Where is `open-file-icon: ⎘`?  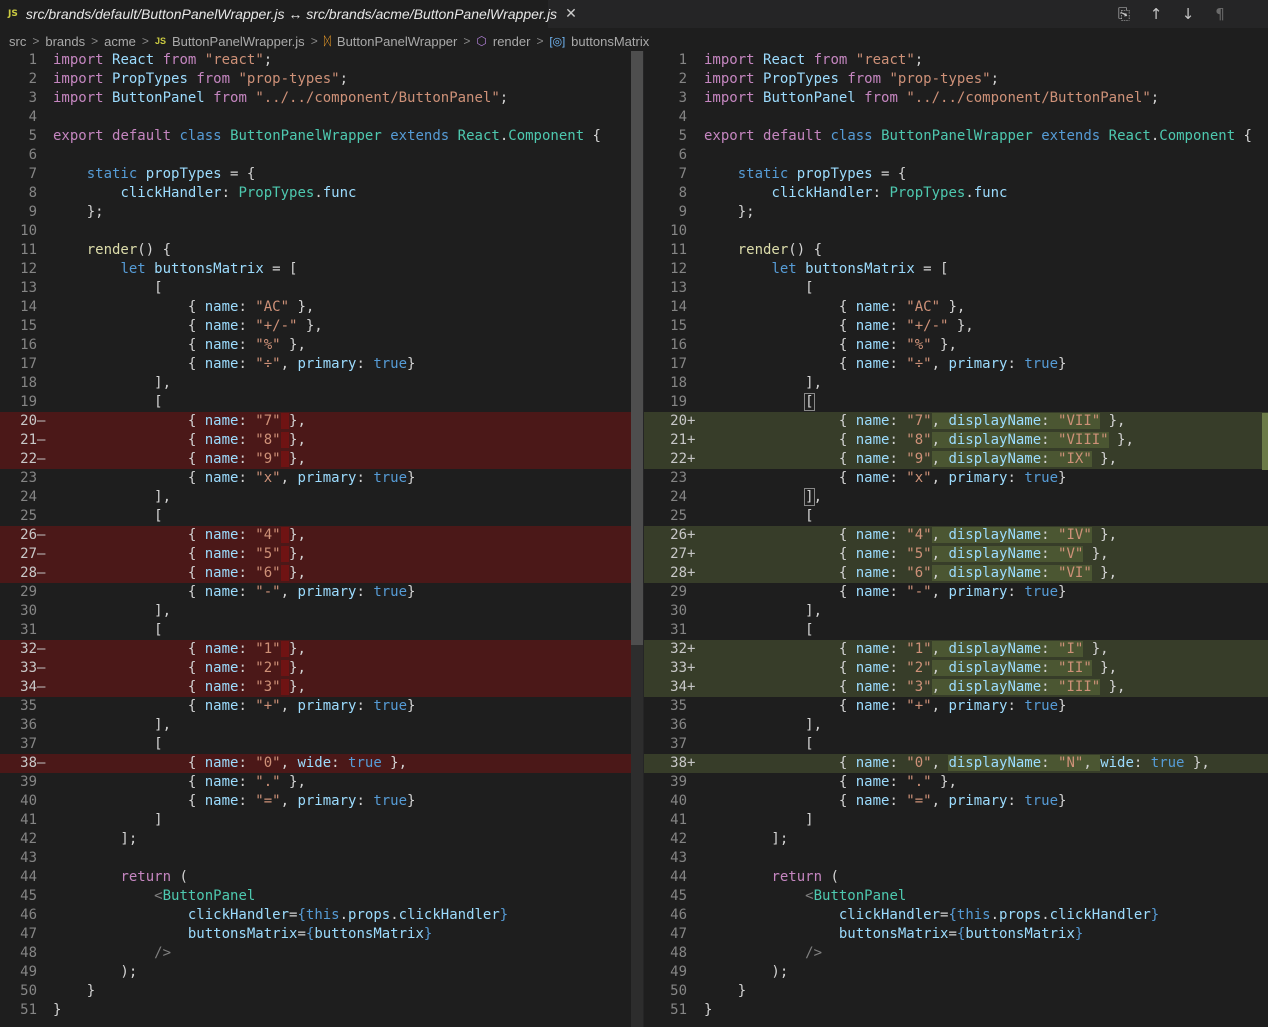
open-file-icon: ⎘ is located at coordinates (1124, 14).